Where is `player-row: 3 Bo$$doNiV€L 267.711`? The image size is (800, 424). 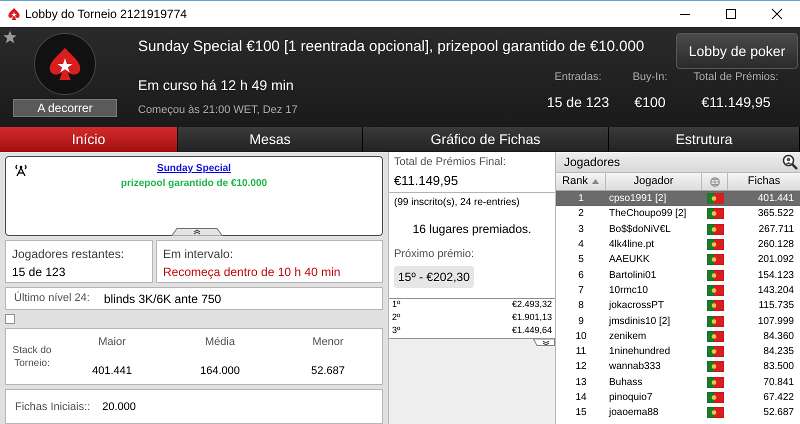 player-row: 3 Bo$$doNiV€L 267.711 is located at coordinates (678, 229).